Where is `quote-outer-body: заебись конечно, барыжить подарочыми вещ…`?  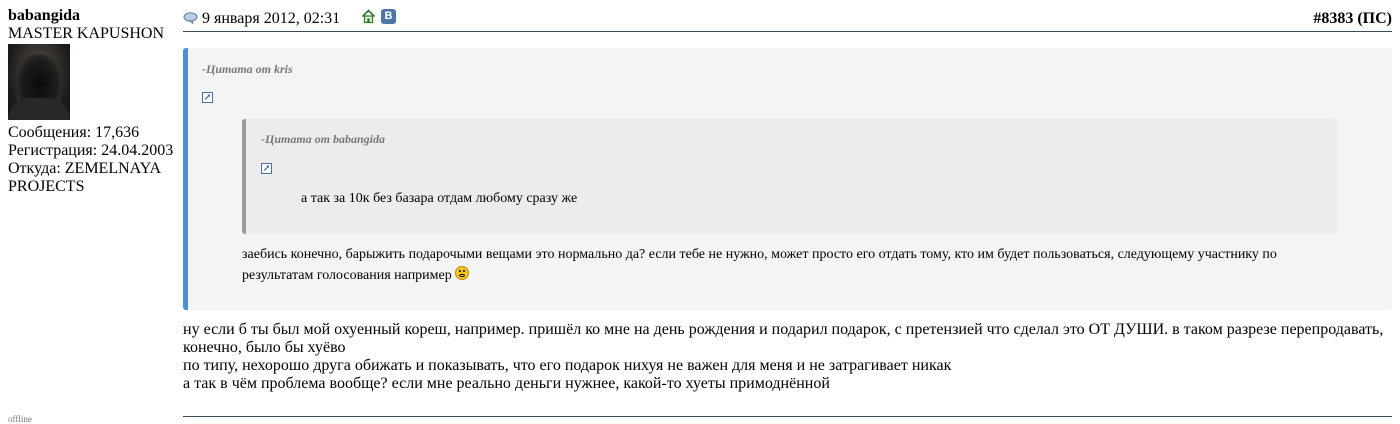
quote-outer-body: заебись конечно, барыжить подарочыми вещ… is located at coordinates (792, 265).